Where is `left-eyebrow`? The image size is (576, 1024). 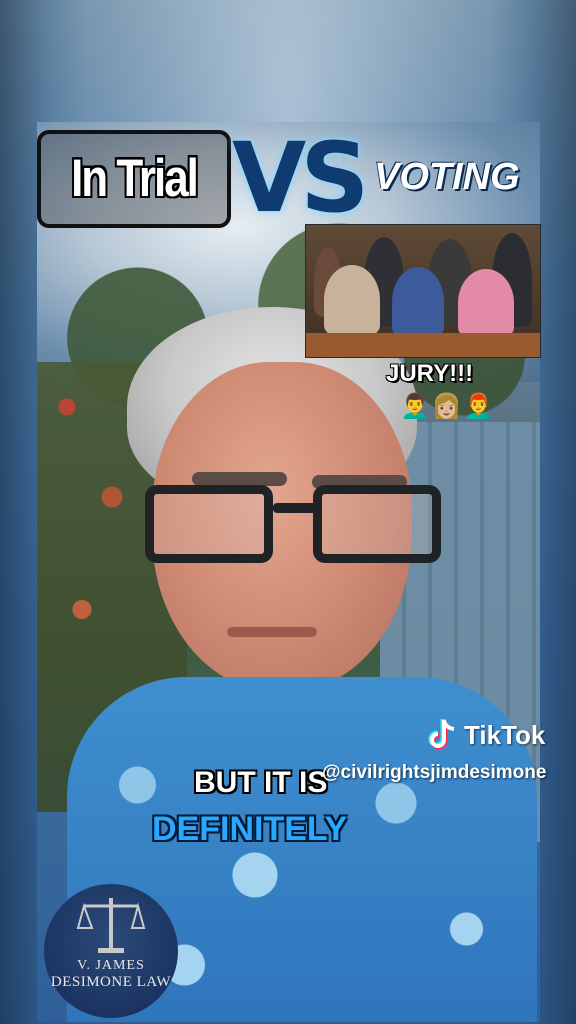
left-eyebrow is located at coordinates (239, 479).